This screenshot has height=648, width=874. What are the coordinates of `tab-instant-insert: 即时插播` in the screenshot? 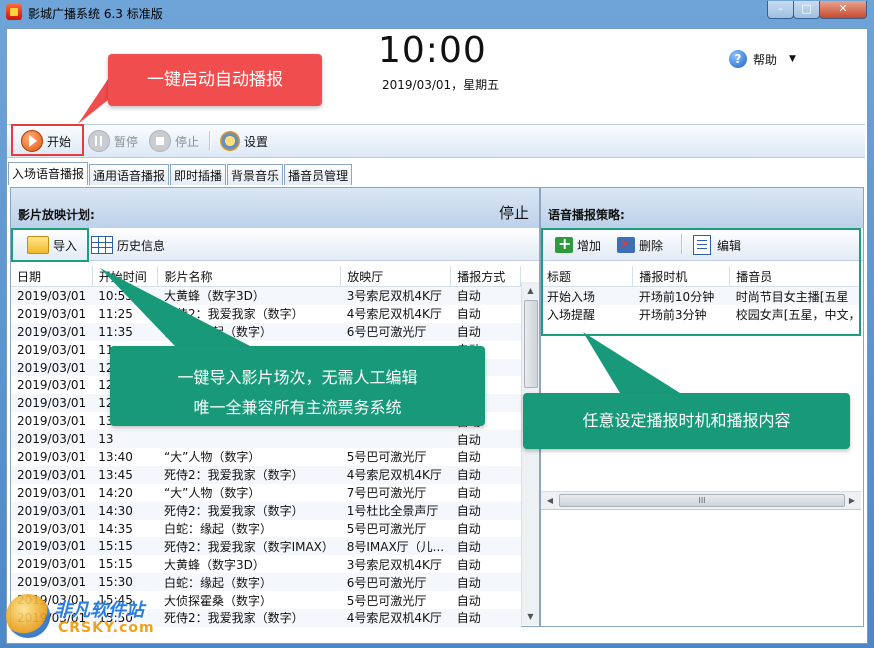 It's located at (198, 174).